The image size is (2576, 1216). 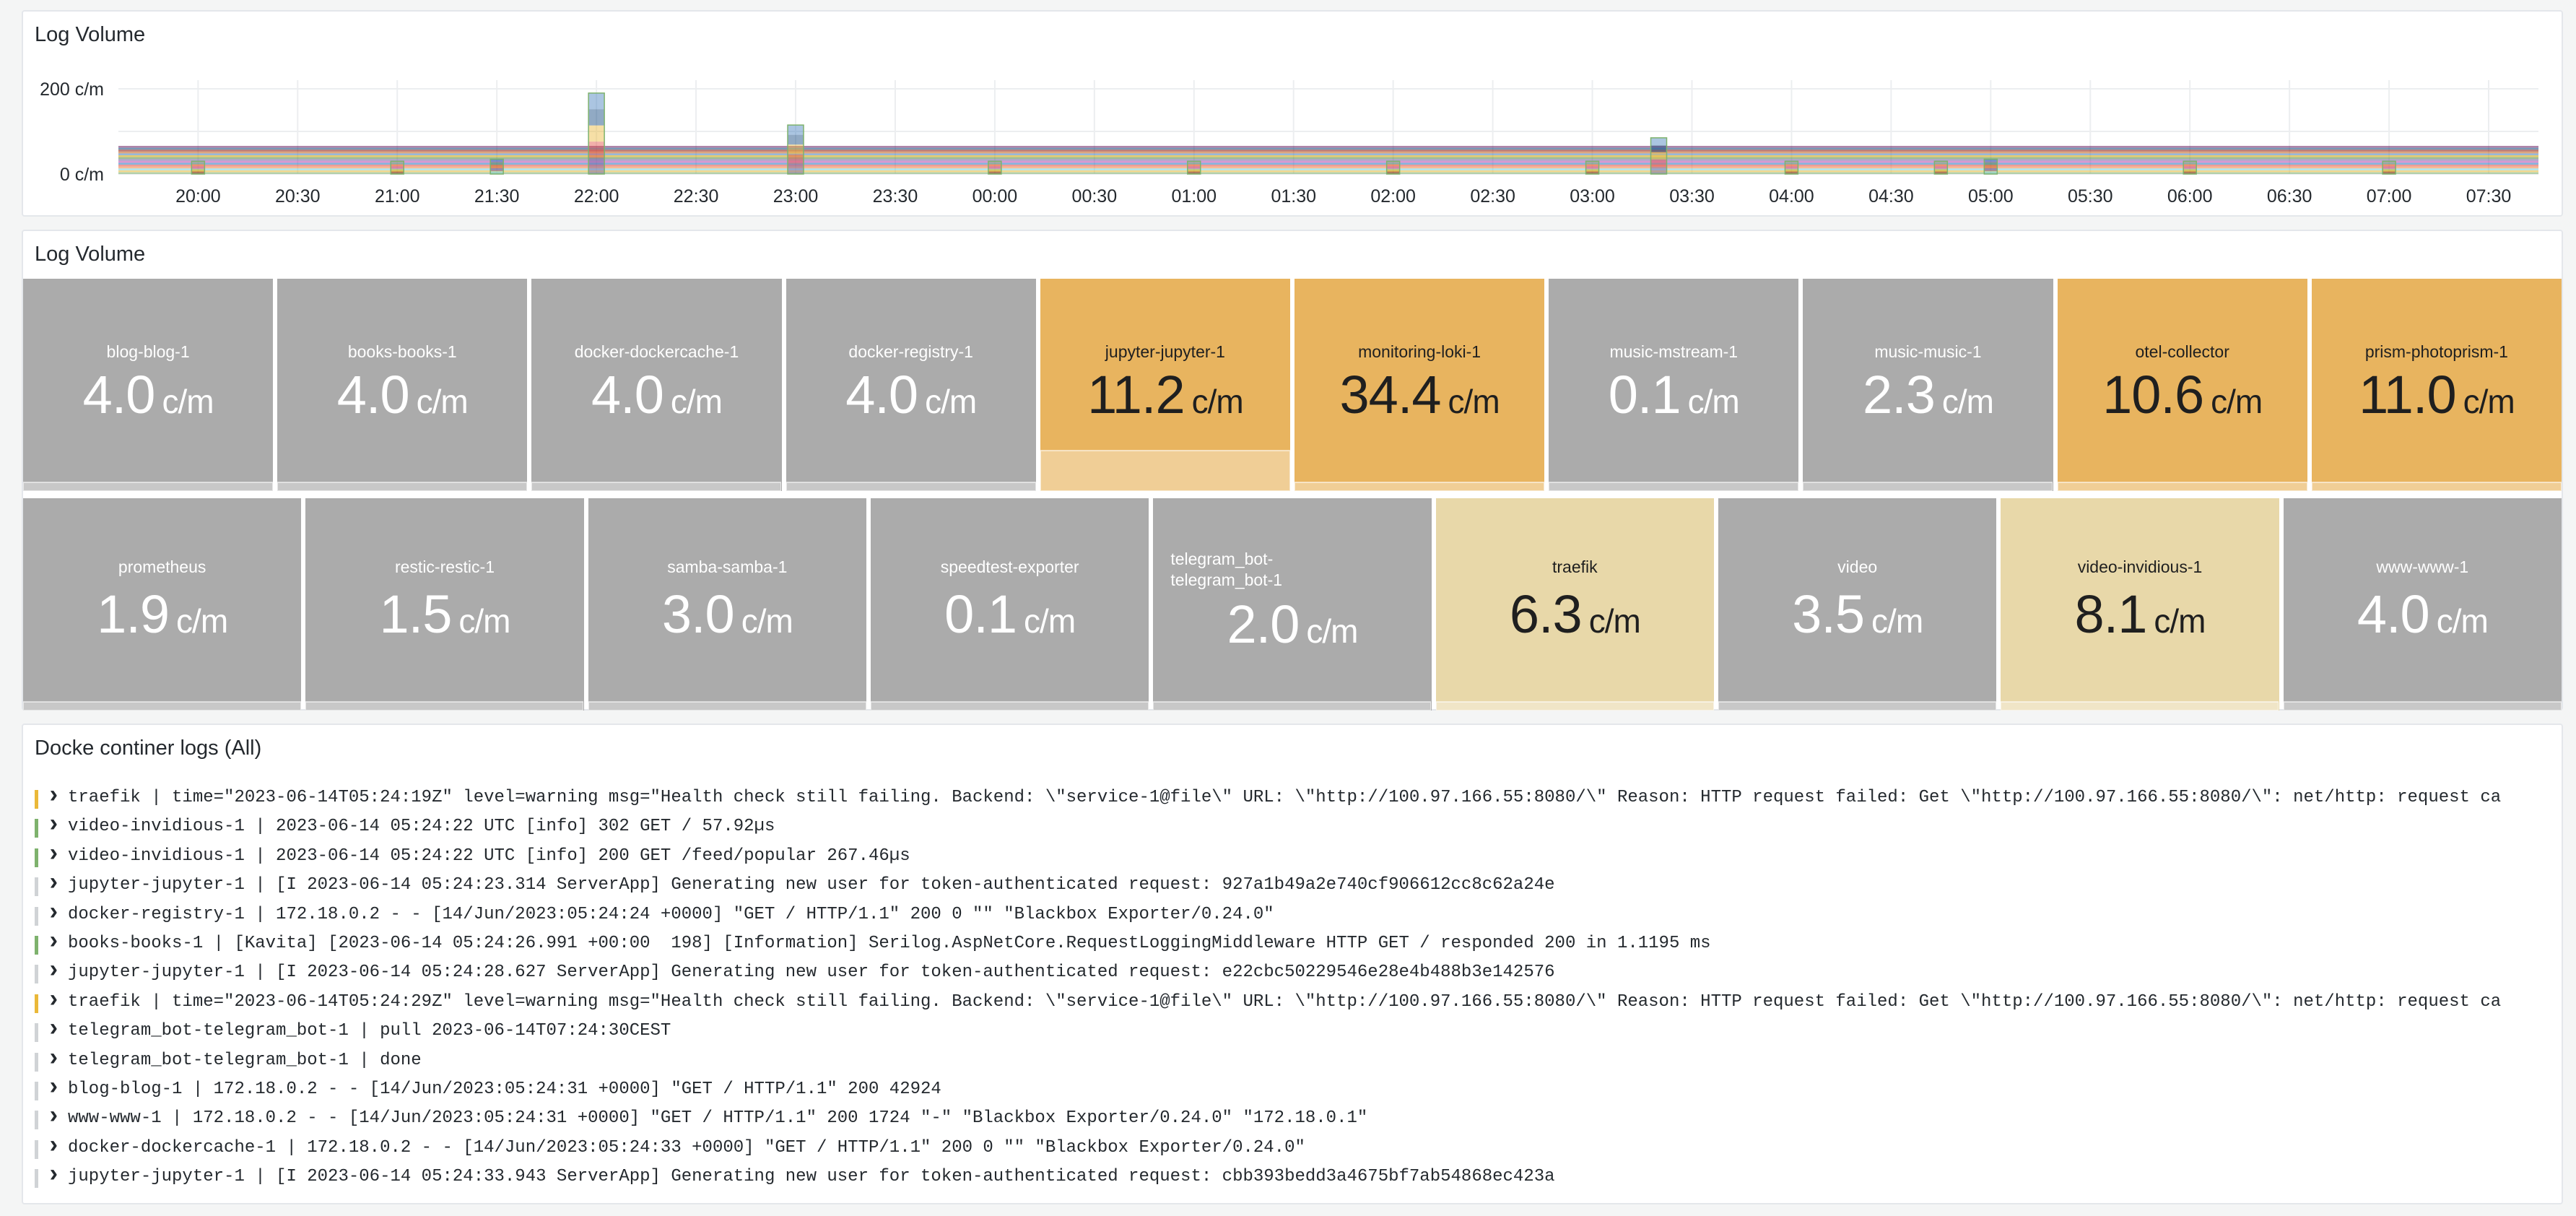 What do you see at coordinates (2182, 385) in the screenshot?
I see `stat-tile: otel-collector 10.6 c/m` at bounding box center [2182, 385].